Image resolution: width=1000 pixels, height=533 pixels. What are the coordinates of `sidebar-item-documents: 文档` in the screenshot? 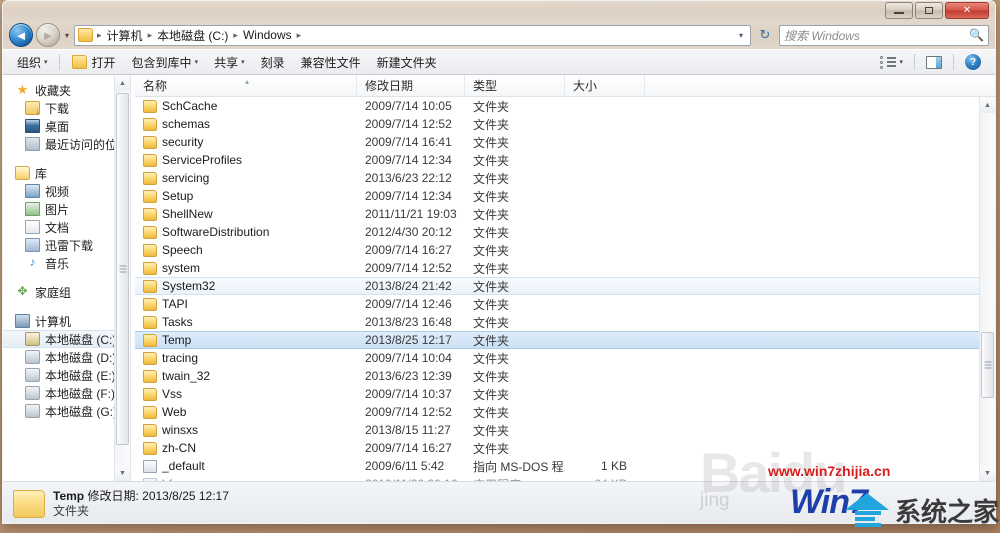 It's located at (66, 227).